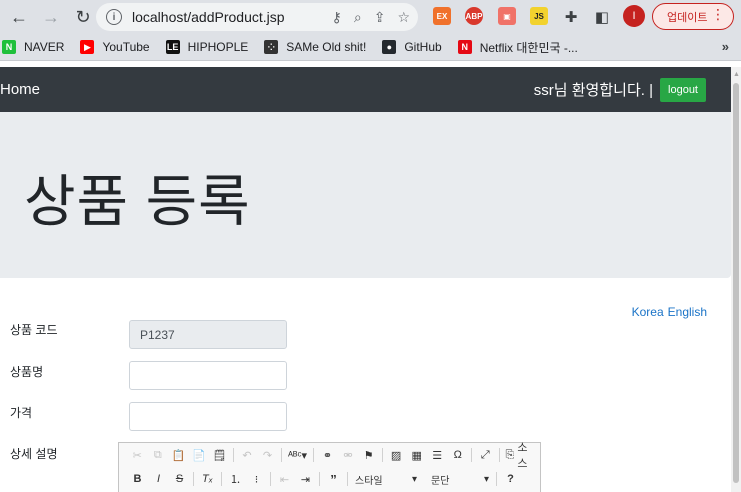 The image size is (741, 492). I want to click on welcome-text: ssr님 환영합니다. |, so click(593, 90).